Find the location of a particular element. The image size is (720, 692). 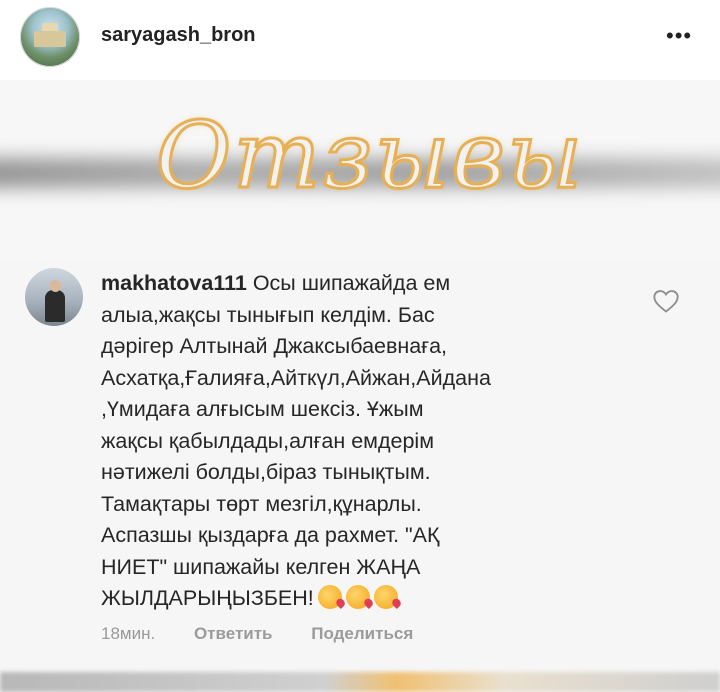

reply-button: Ответить is located at coordinates (233, 633).